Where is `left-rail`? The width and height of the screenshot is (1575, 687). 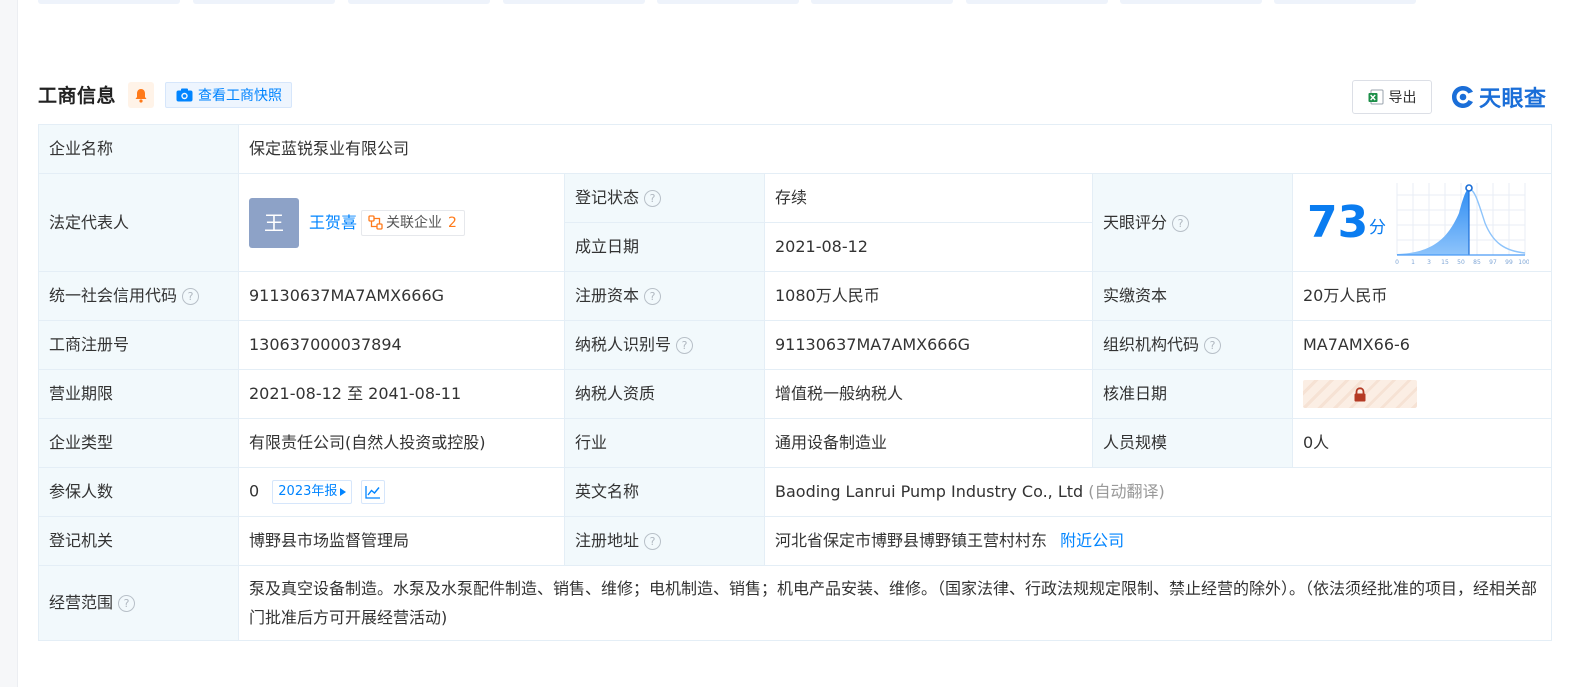 left-rail is located at coordinates (9, 343).